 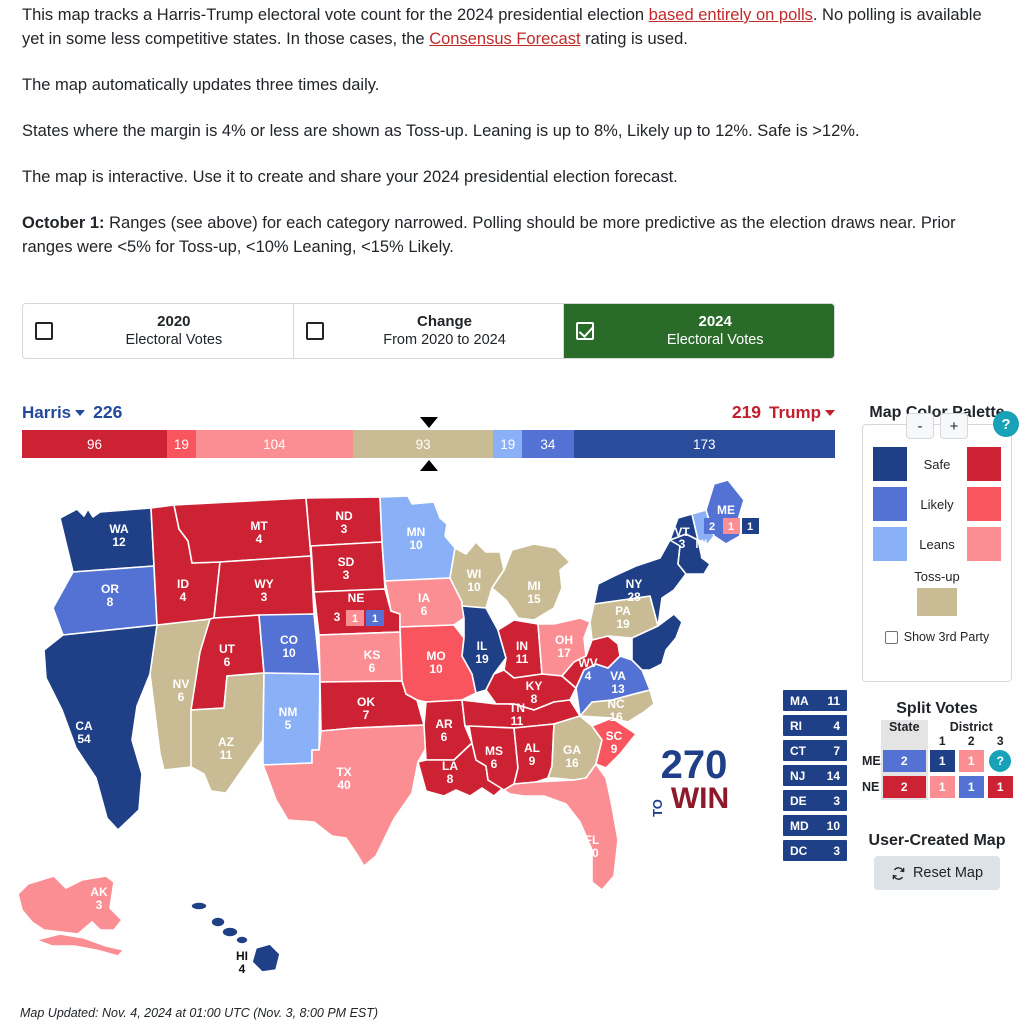 What do you see at coordinates (938, 727) in the screenshot?
I see `split-votes-header-row: State District` at bounding box center [938, 727].